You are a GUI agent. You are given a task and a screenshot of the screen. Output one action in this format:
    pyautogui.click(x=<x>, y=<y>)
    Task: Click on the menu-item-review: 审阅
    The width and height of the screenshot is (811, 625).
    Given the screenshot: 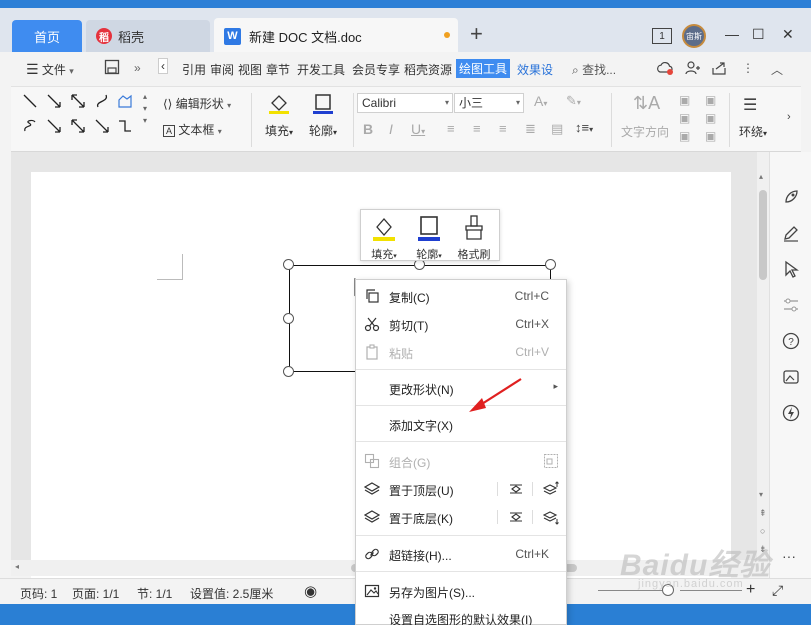 What is the action you would take?
    pyautogui.click(x=222, y=69)
    